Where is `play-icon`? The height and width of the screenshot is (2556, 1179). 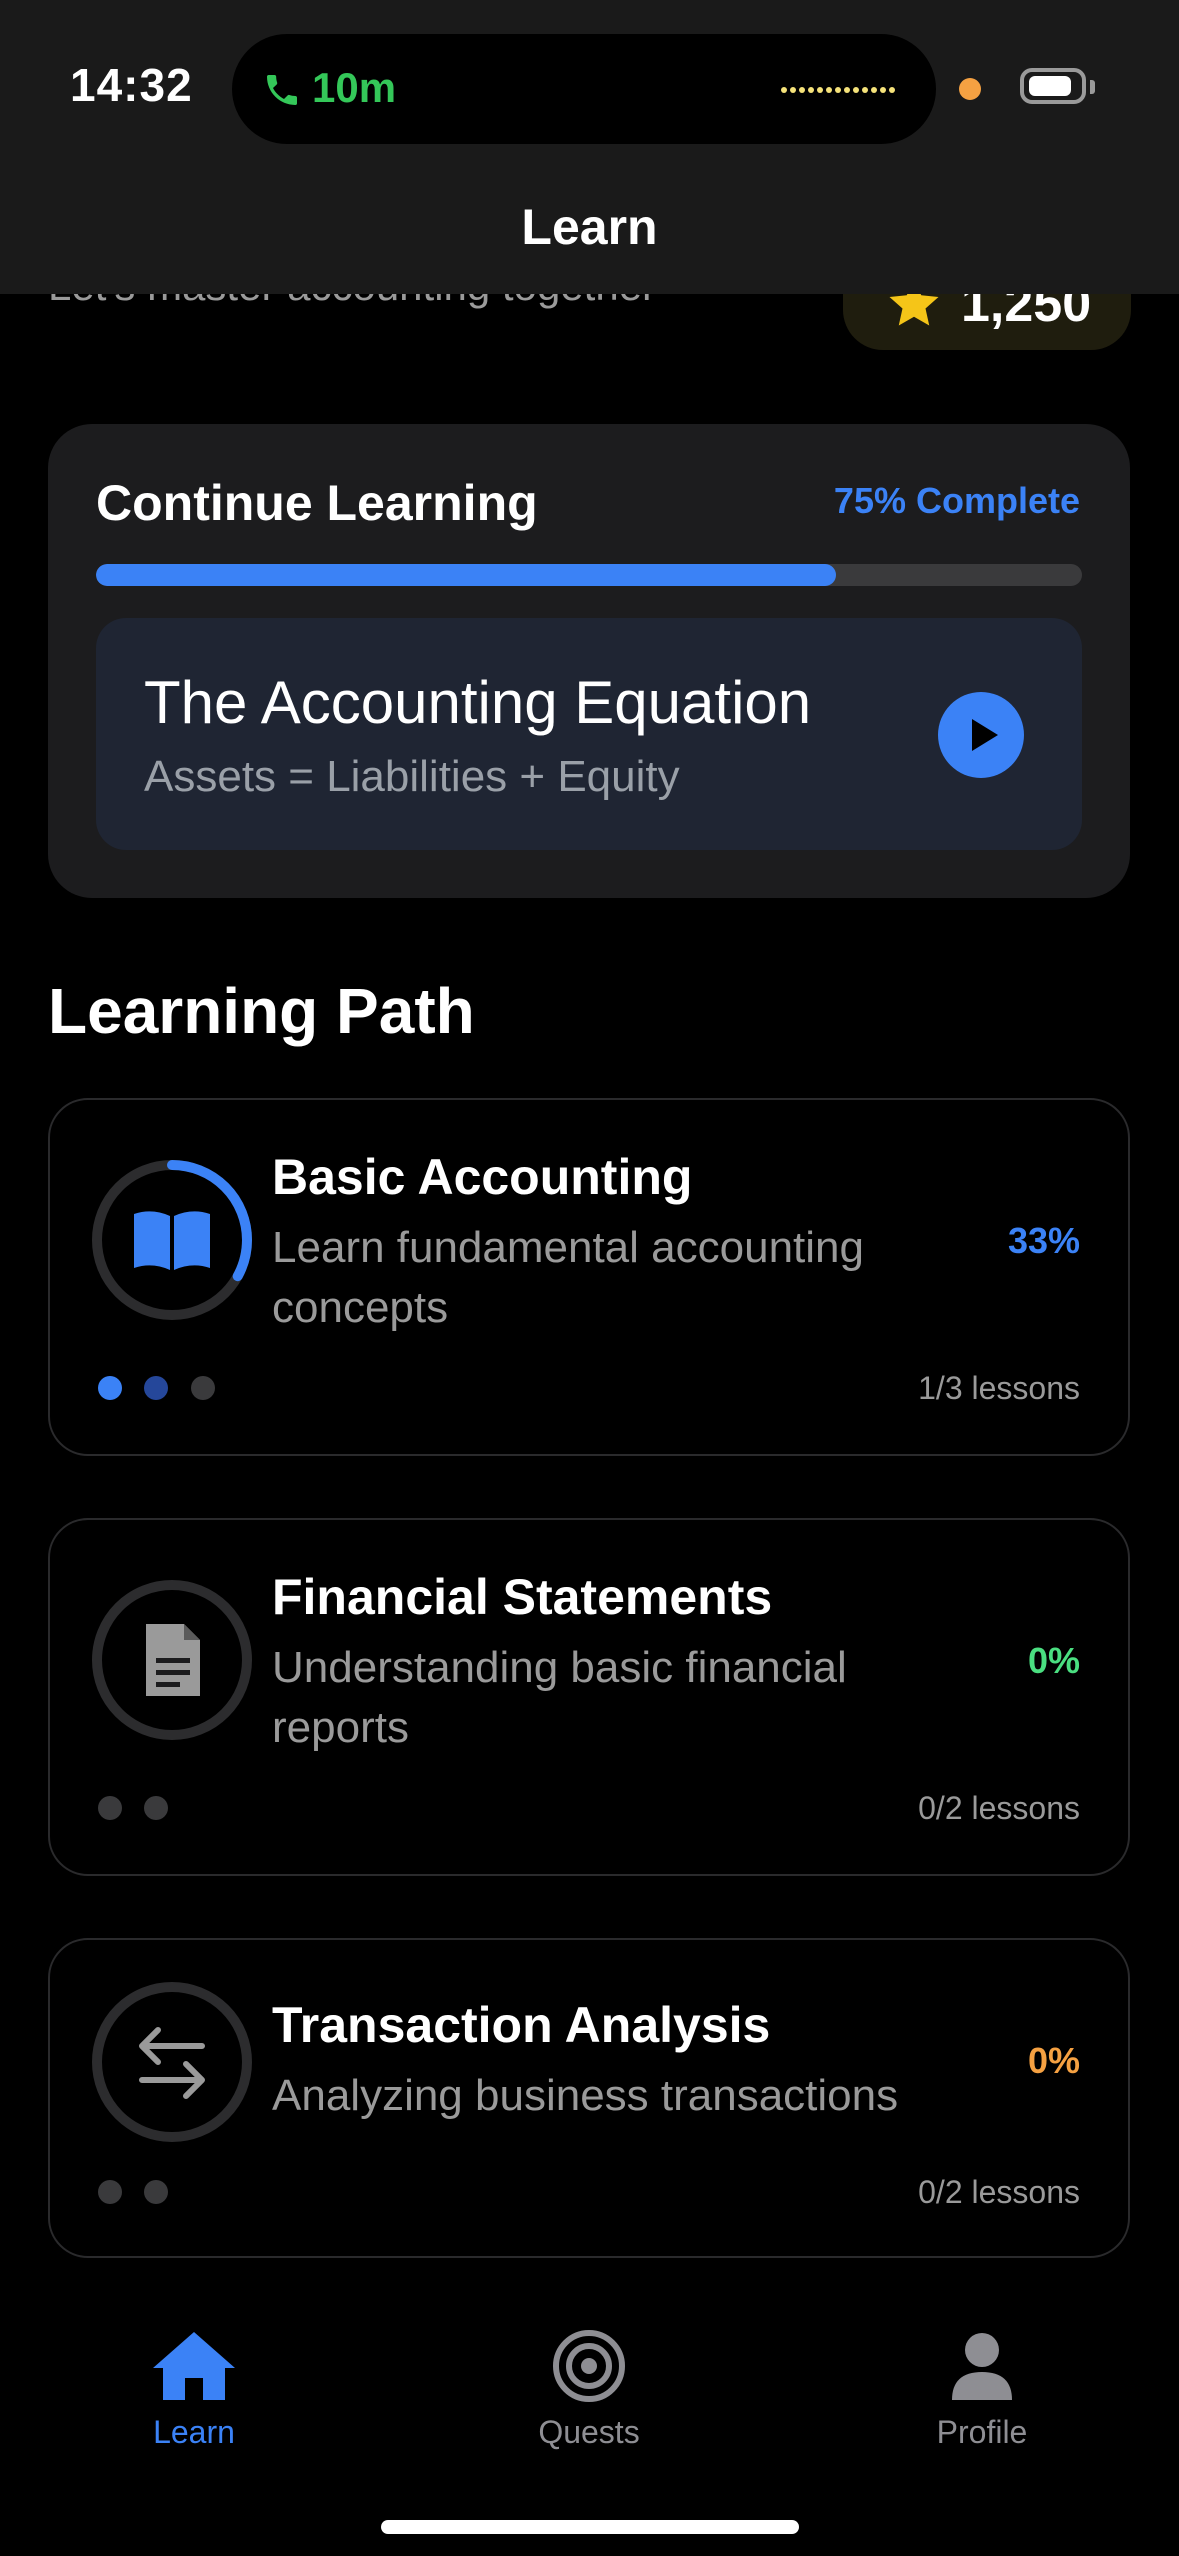
play-icon is located at coordinates (985, 735).